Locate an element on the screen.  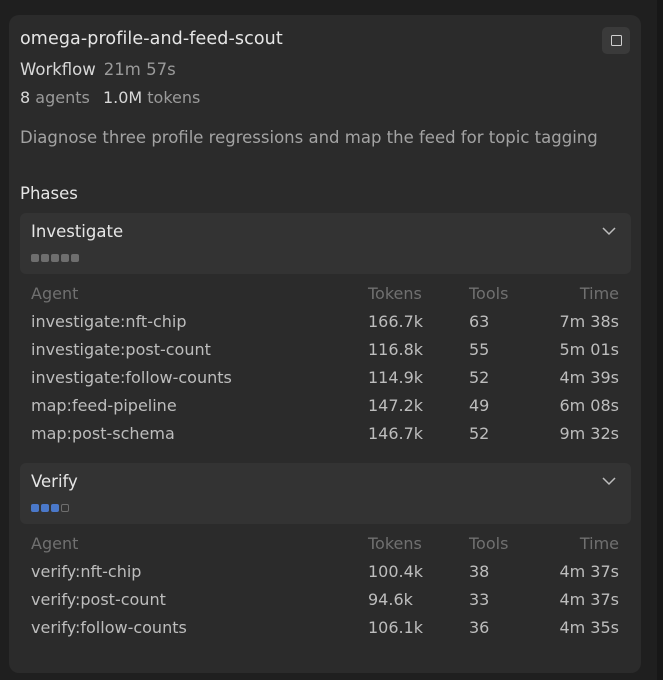
agent-name: investigate:post-count is located at coordinates (121, 349).